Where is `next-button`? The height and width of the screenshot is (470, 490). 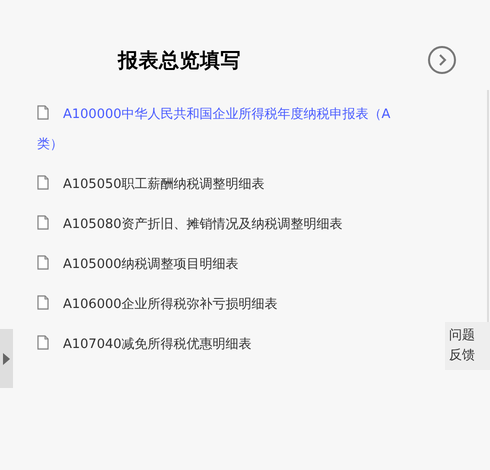
next-button is located at coordinates (442, 60).